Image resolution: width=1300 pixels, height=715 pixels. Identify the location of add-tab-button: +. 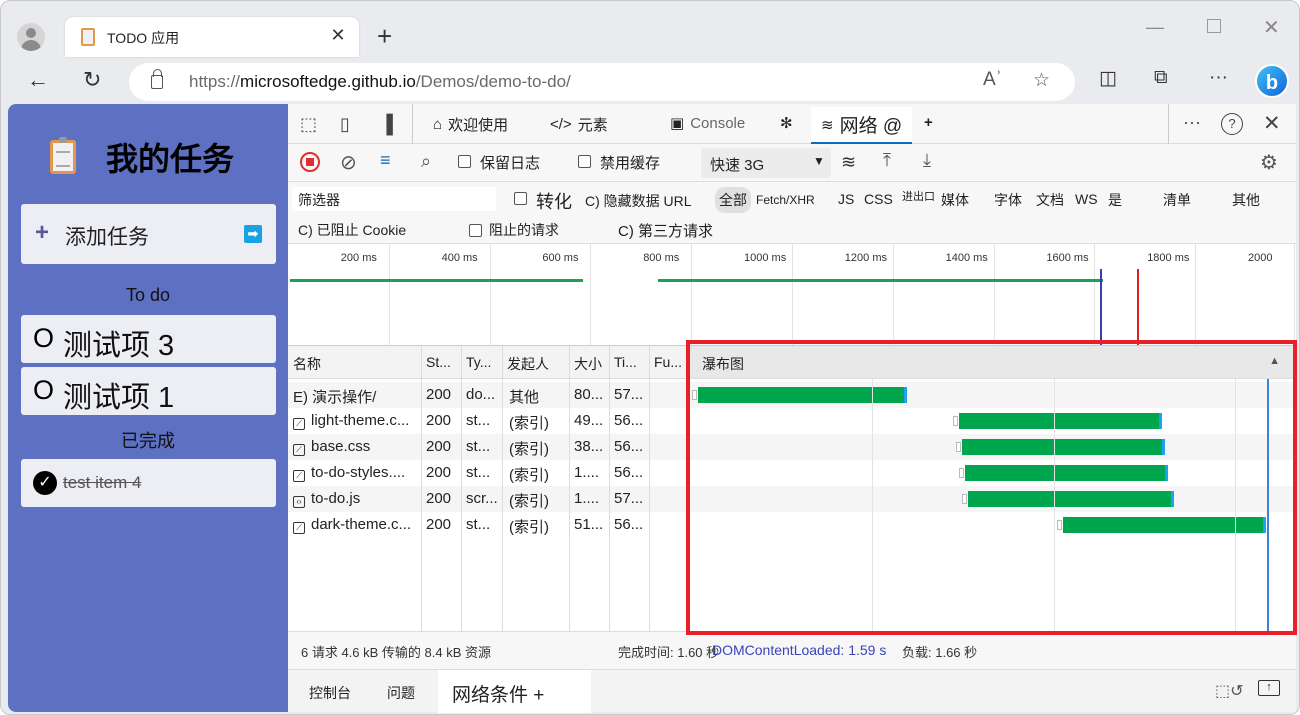
(928, 122).